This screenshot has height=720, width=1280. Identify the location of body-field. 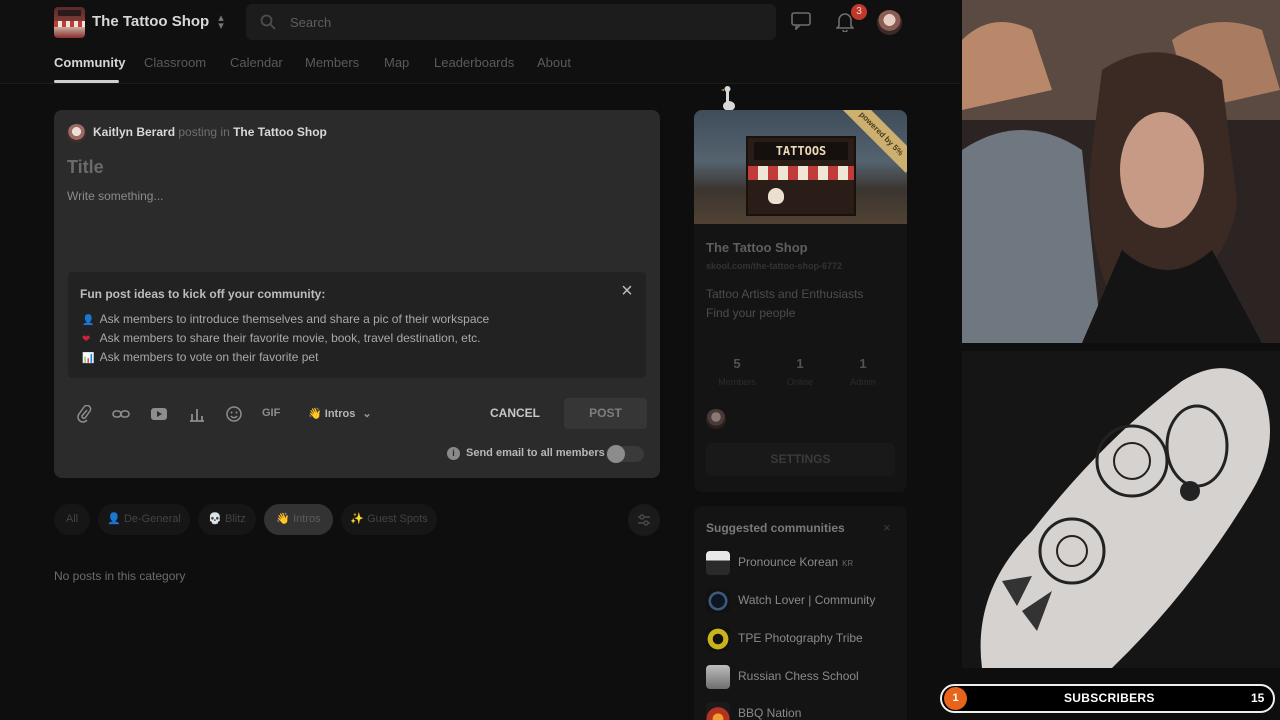
(347, 224).